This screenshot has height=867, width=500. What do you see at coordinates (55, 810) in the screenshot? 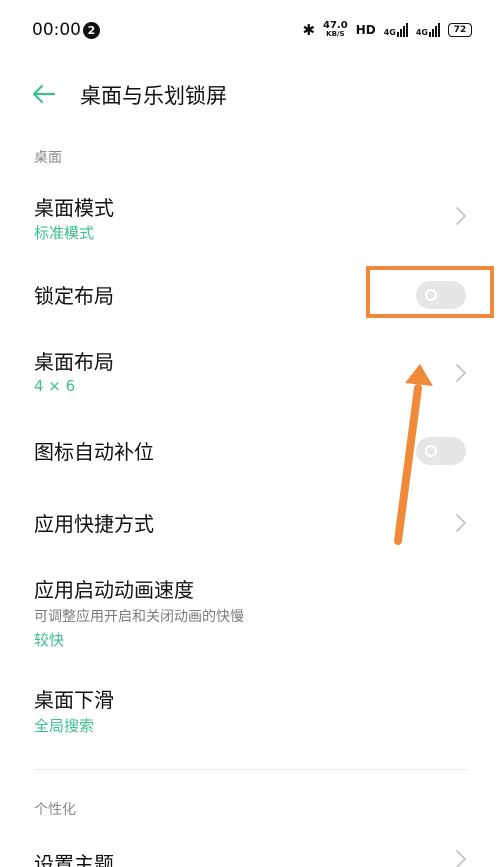
I see `section-label-personalize: 个性化` at bounding box center [55, 810].